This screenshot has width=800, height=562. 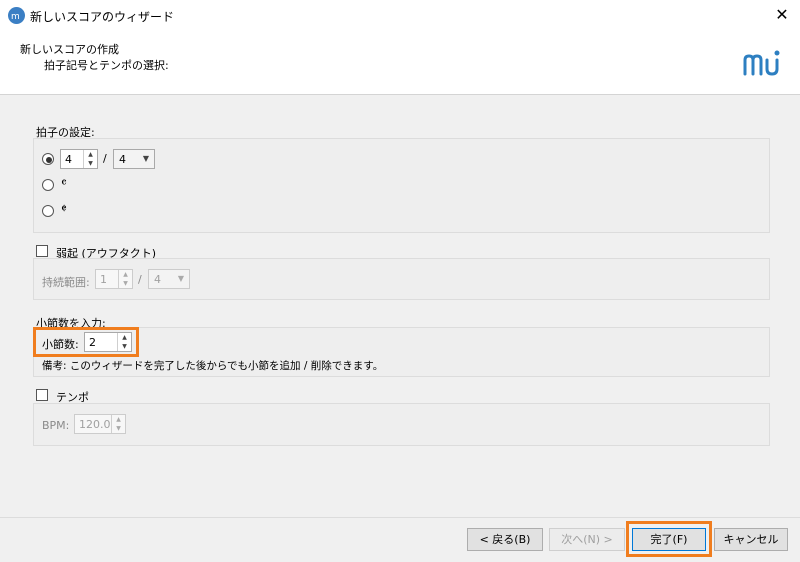 What do you see at coordinates (751, 539) in the screenshot?
I see `cancel-button: キャンセル` at bounding box center [751, 539].